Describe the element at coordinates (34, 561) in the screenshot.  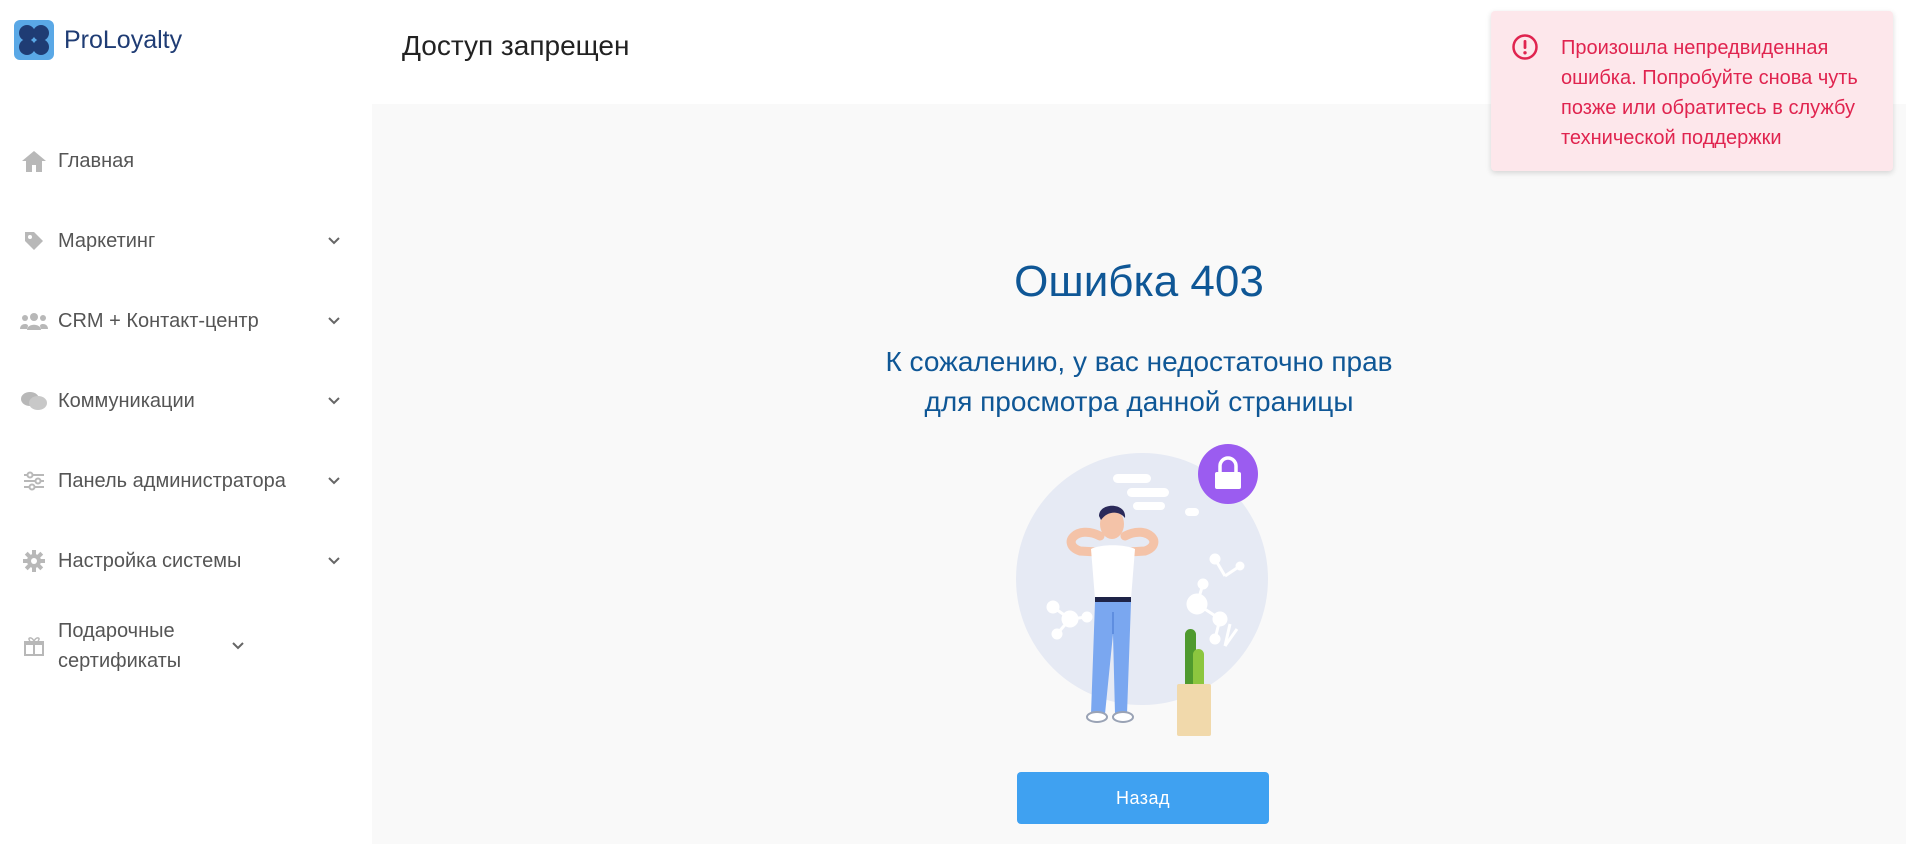
I see `gear-icon` at that location.